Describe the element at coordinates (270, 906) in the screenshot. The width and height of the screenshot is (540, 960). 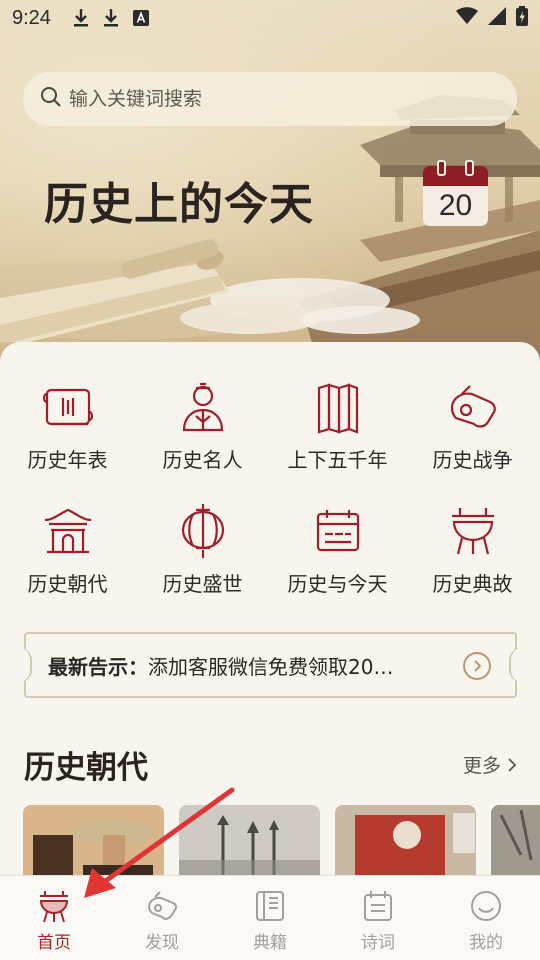
I see `book-icon` at that location.